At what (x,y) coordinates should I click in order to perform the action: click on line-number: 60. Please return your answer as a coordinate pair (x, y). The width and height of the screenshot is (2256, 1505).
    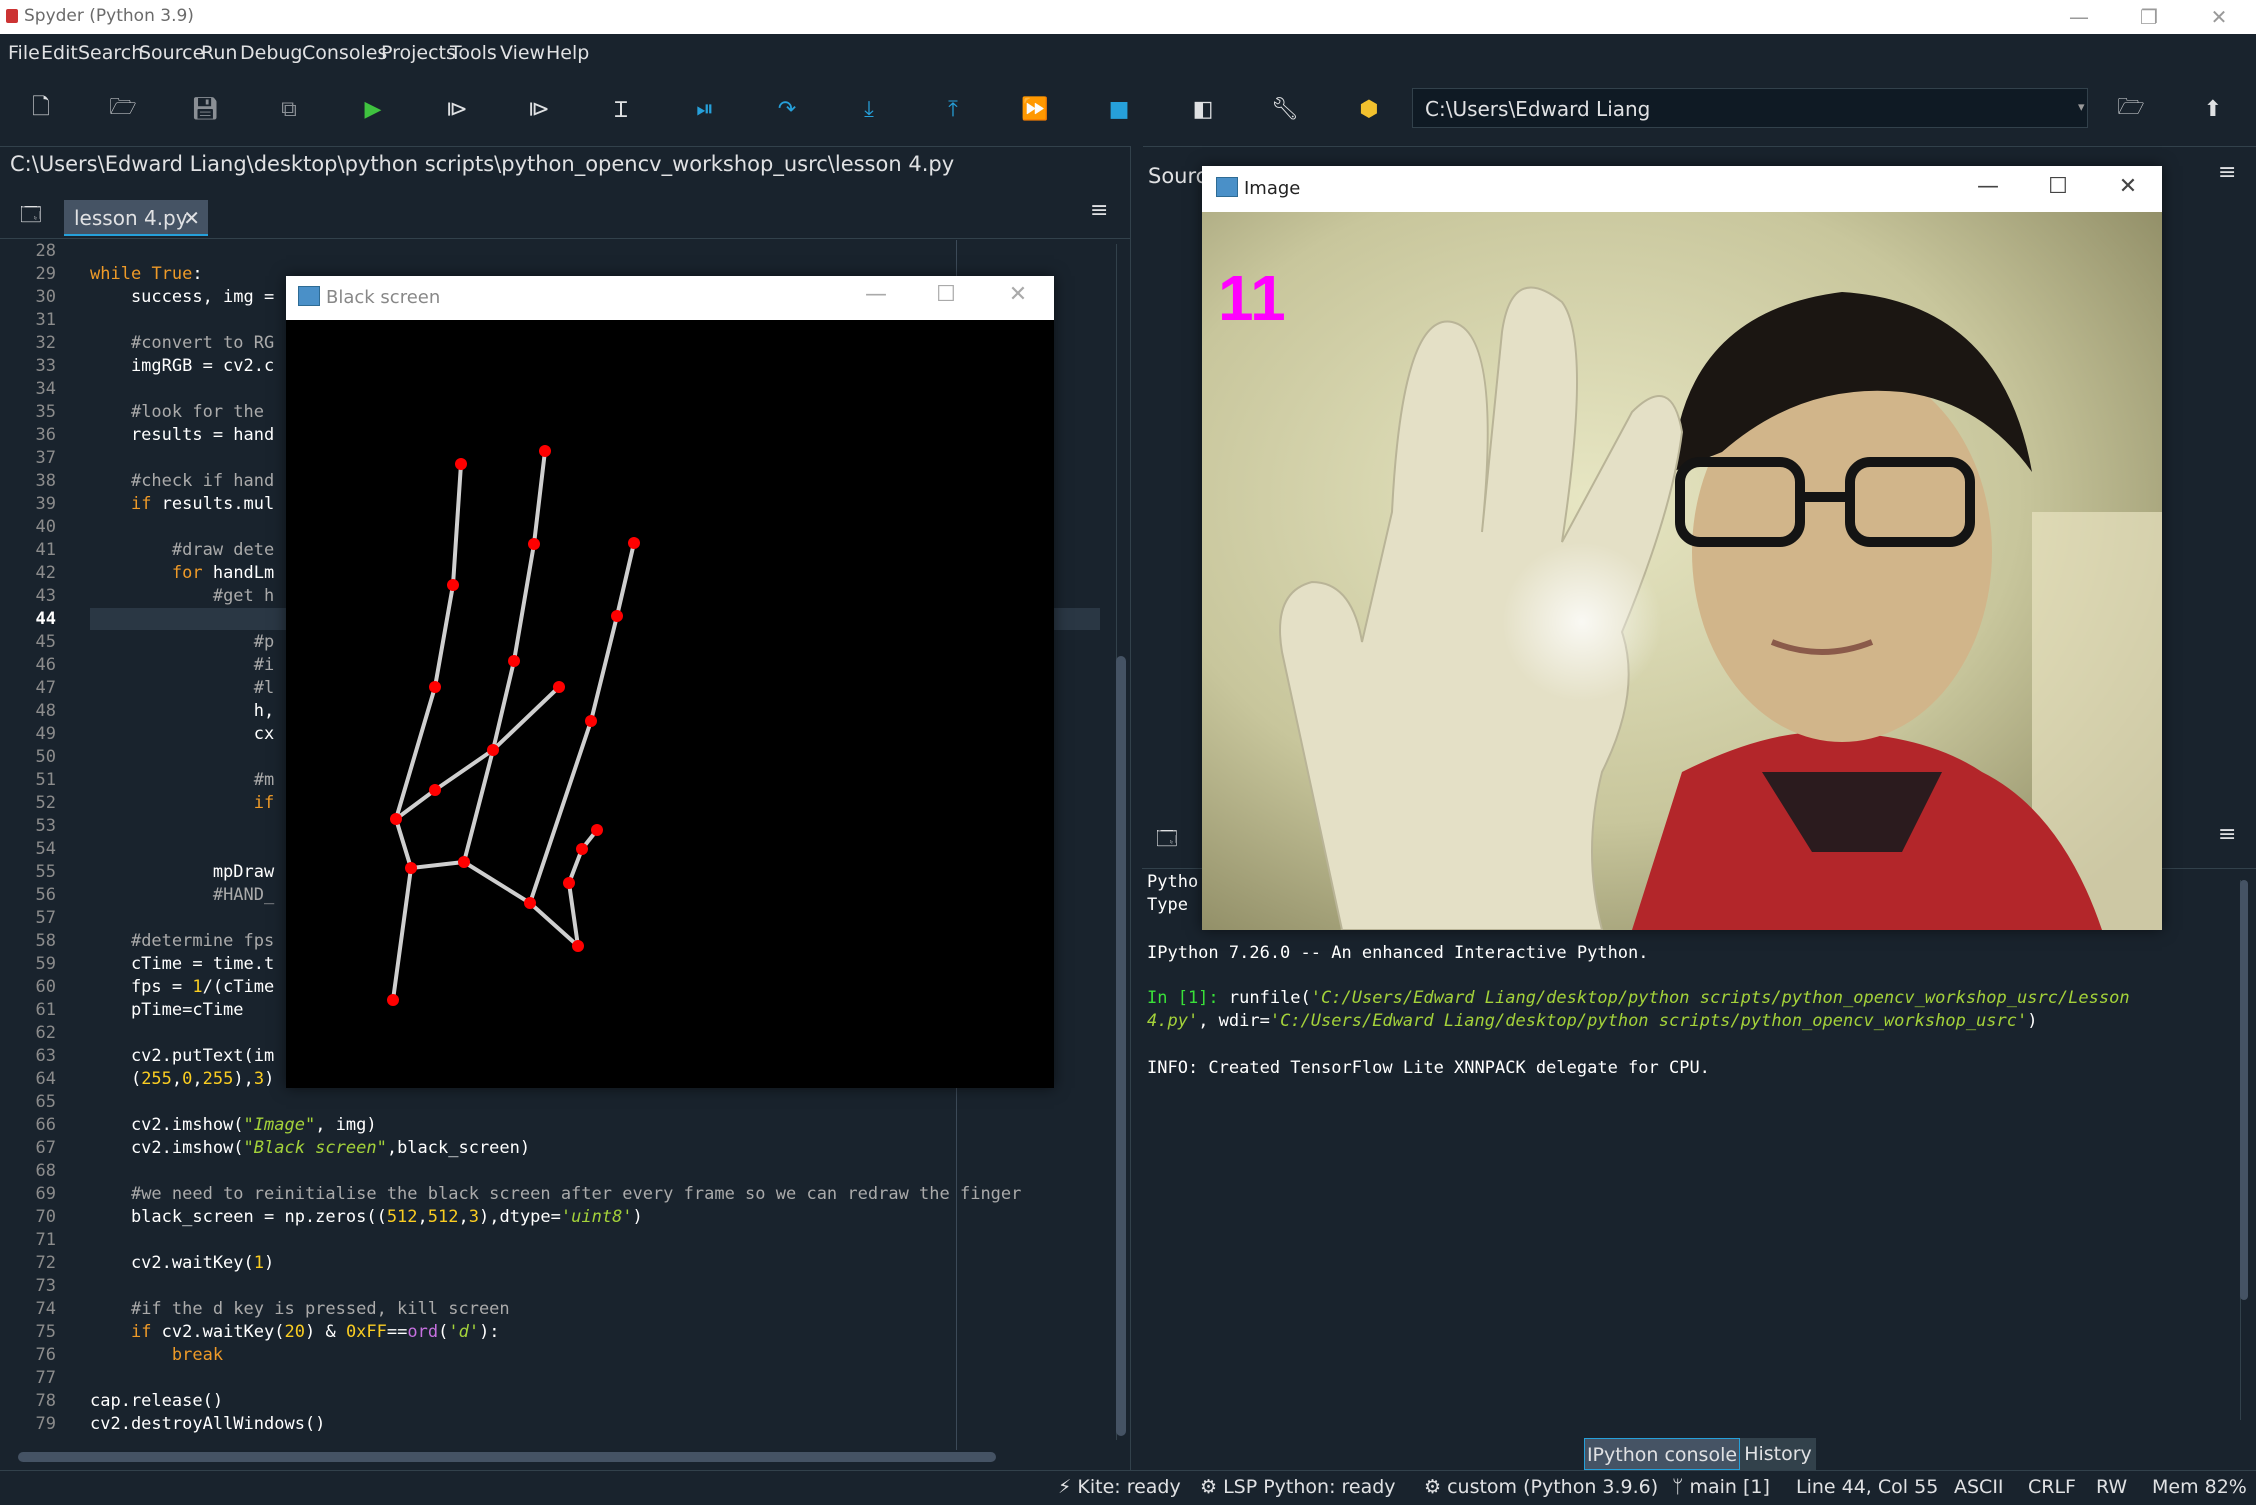
    Looking at the image, I should click on (45, 987).